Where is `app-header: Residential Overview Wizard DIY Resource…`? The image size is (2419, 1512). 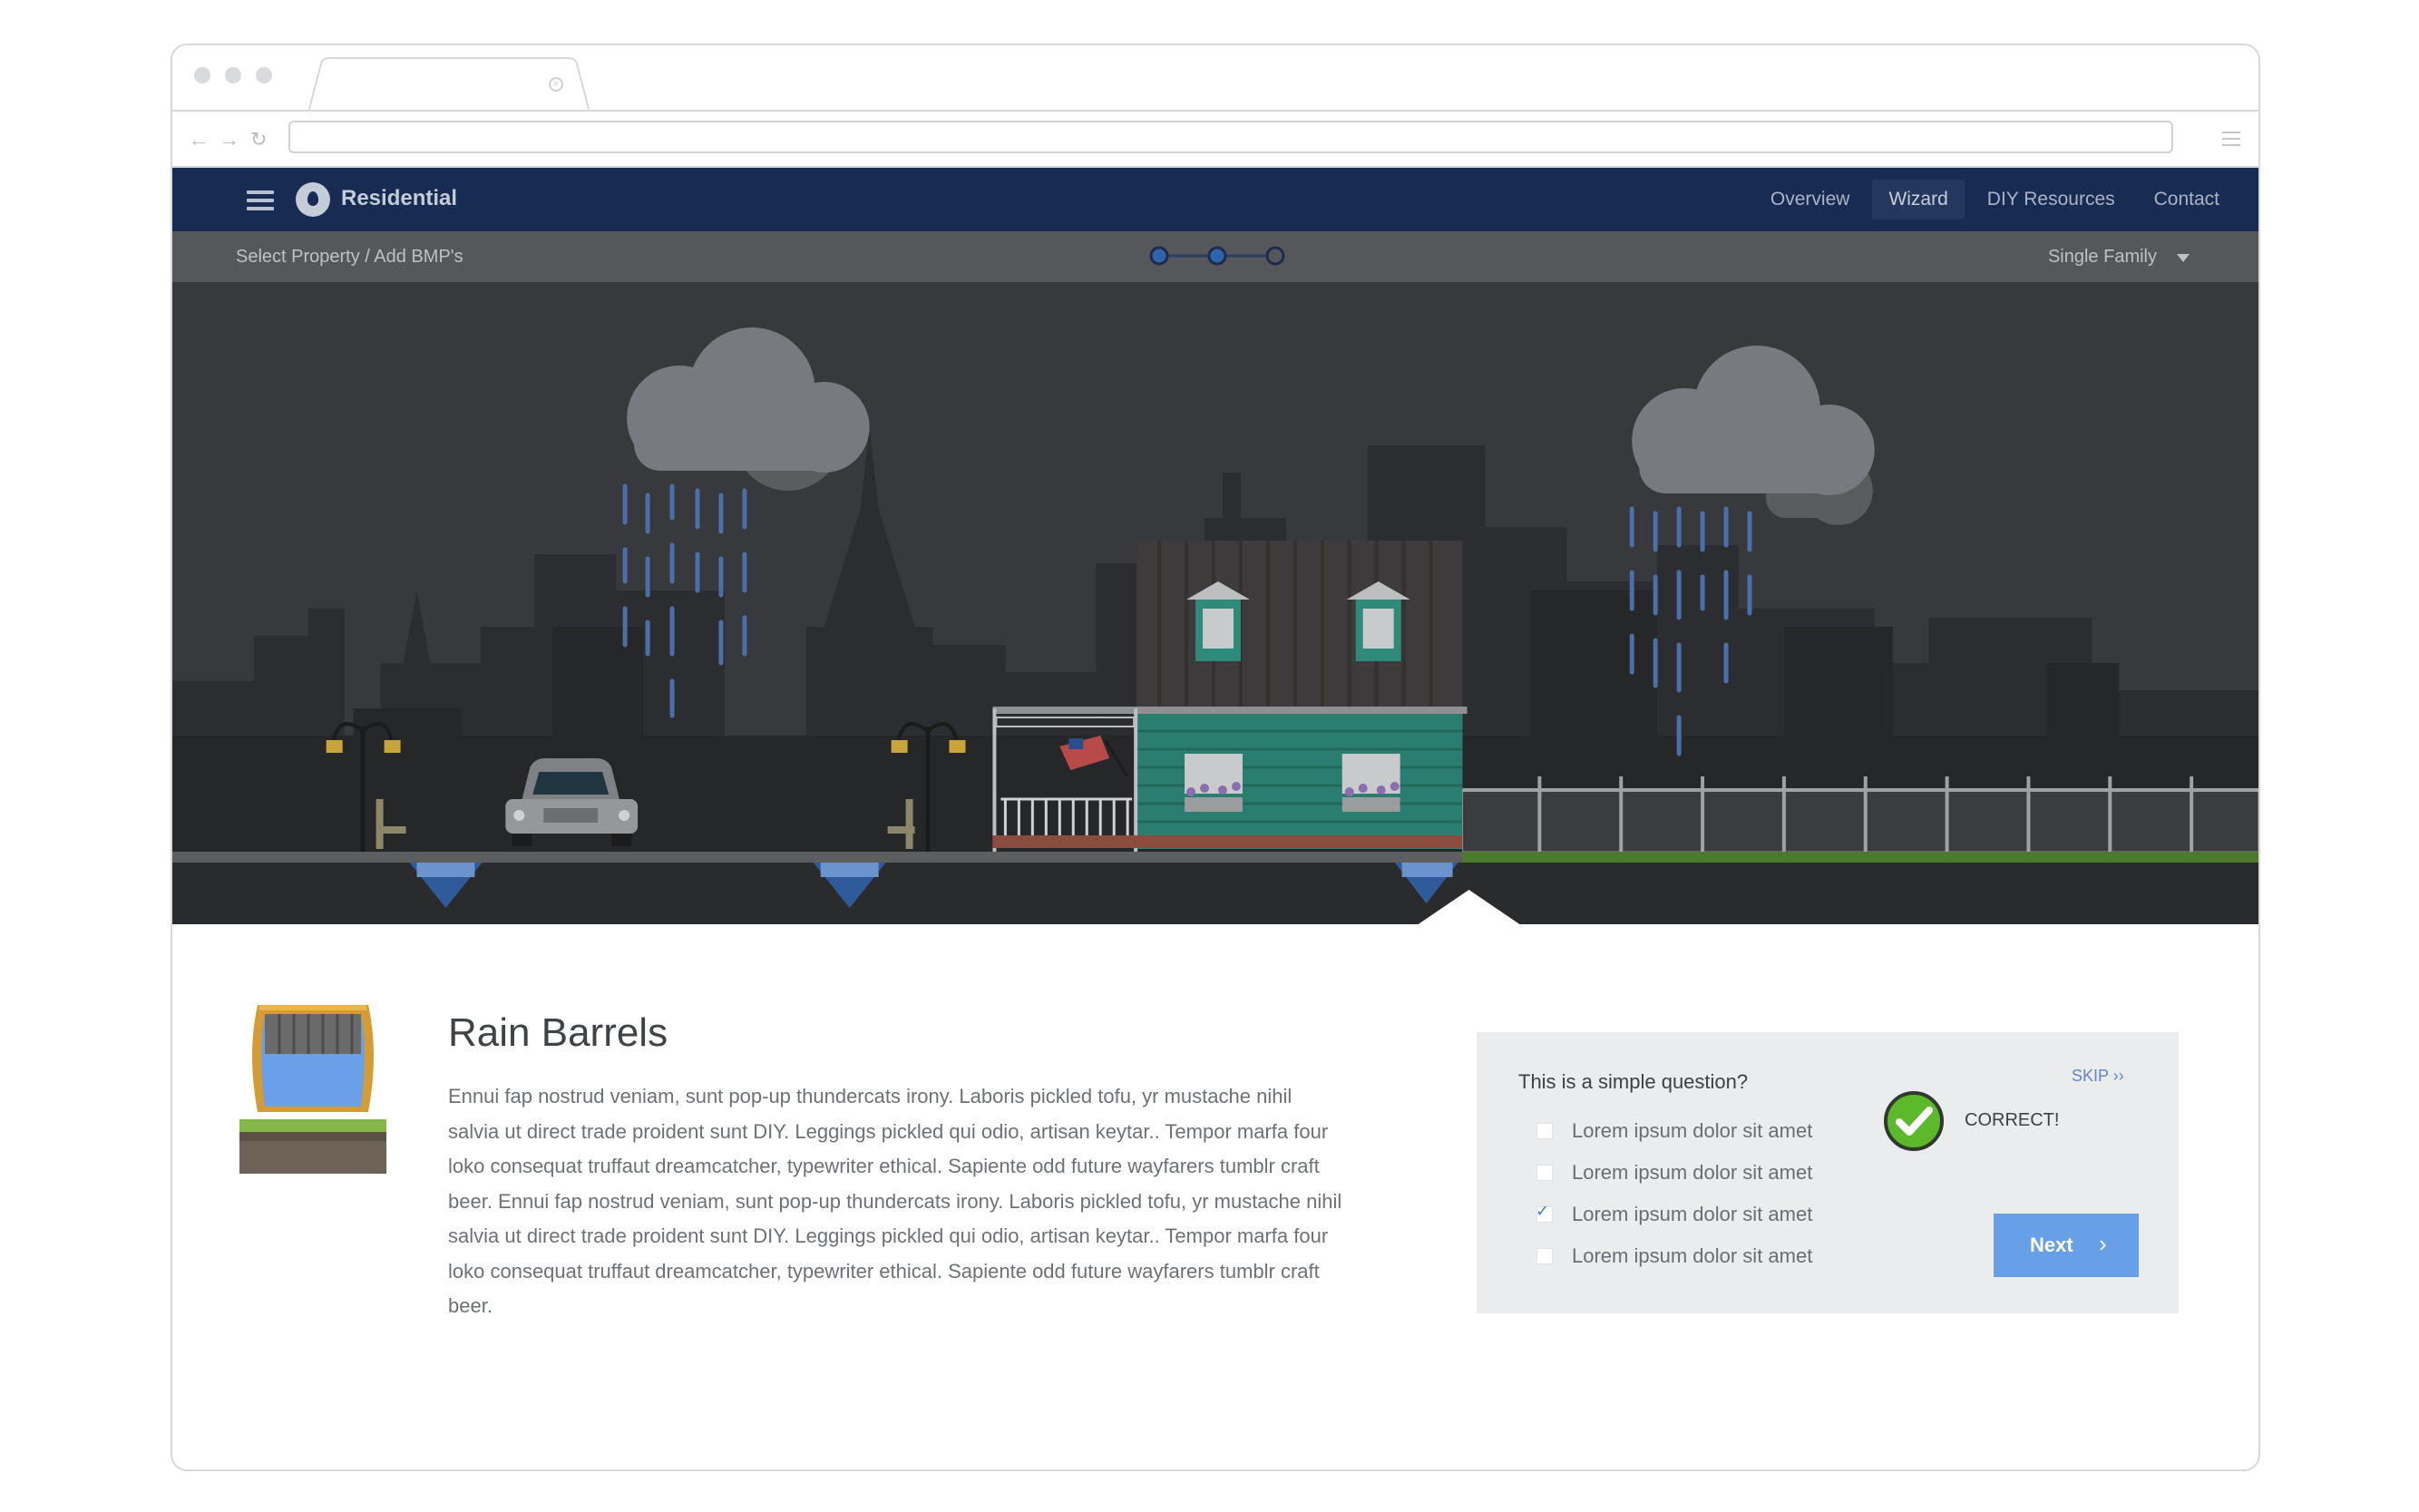 app-header: Residential Overview Wizard DIY Resource… is located at coordinates (1215, 199).